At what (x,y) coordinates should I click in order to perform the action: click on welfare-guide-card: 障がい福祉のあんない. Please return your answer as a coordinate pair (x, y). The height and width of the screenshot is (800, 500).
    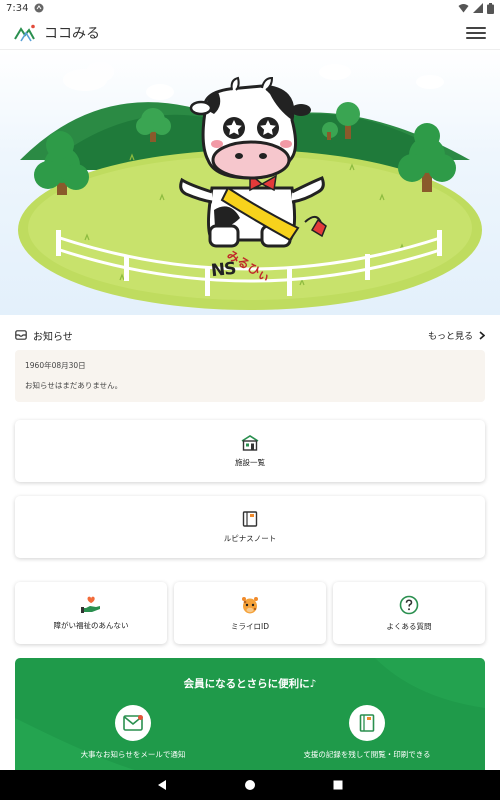
    Looking at the image, I should click on (91, 613).